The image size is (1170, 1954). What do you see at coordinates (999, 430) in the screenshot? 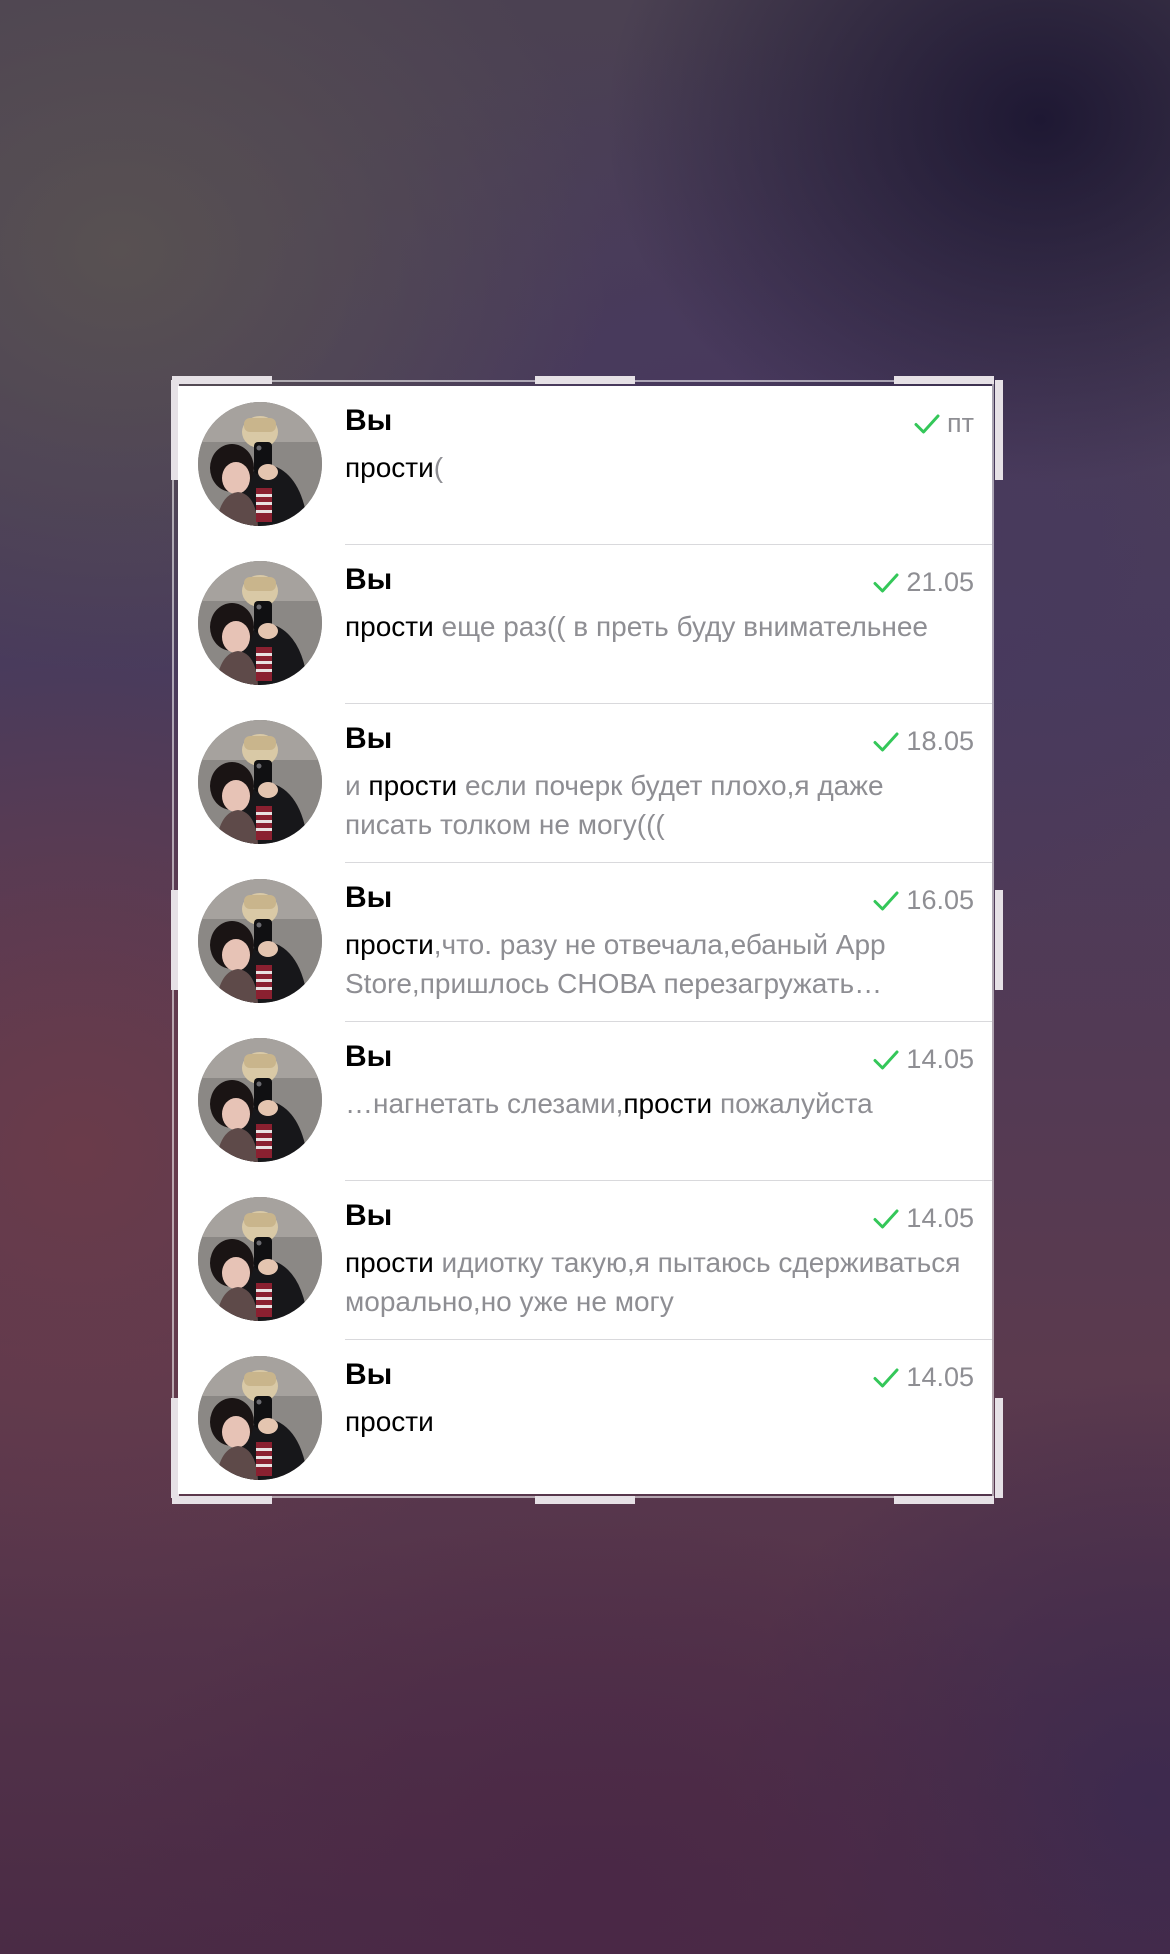
I see `crop-handle-right-top` at bounding box center [999, 430].